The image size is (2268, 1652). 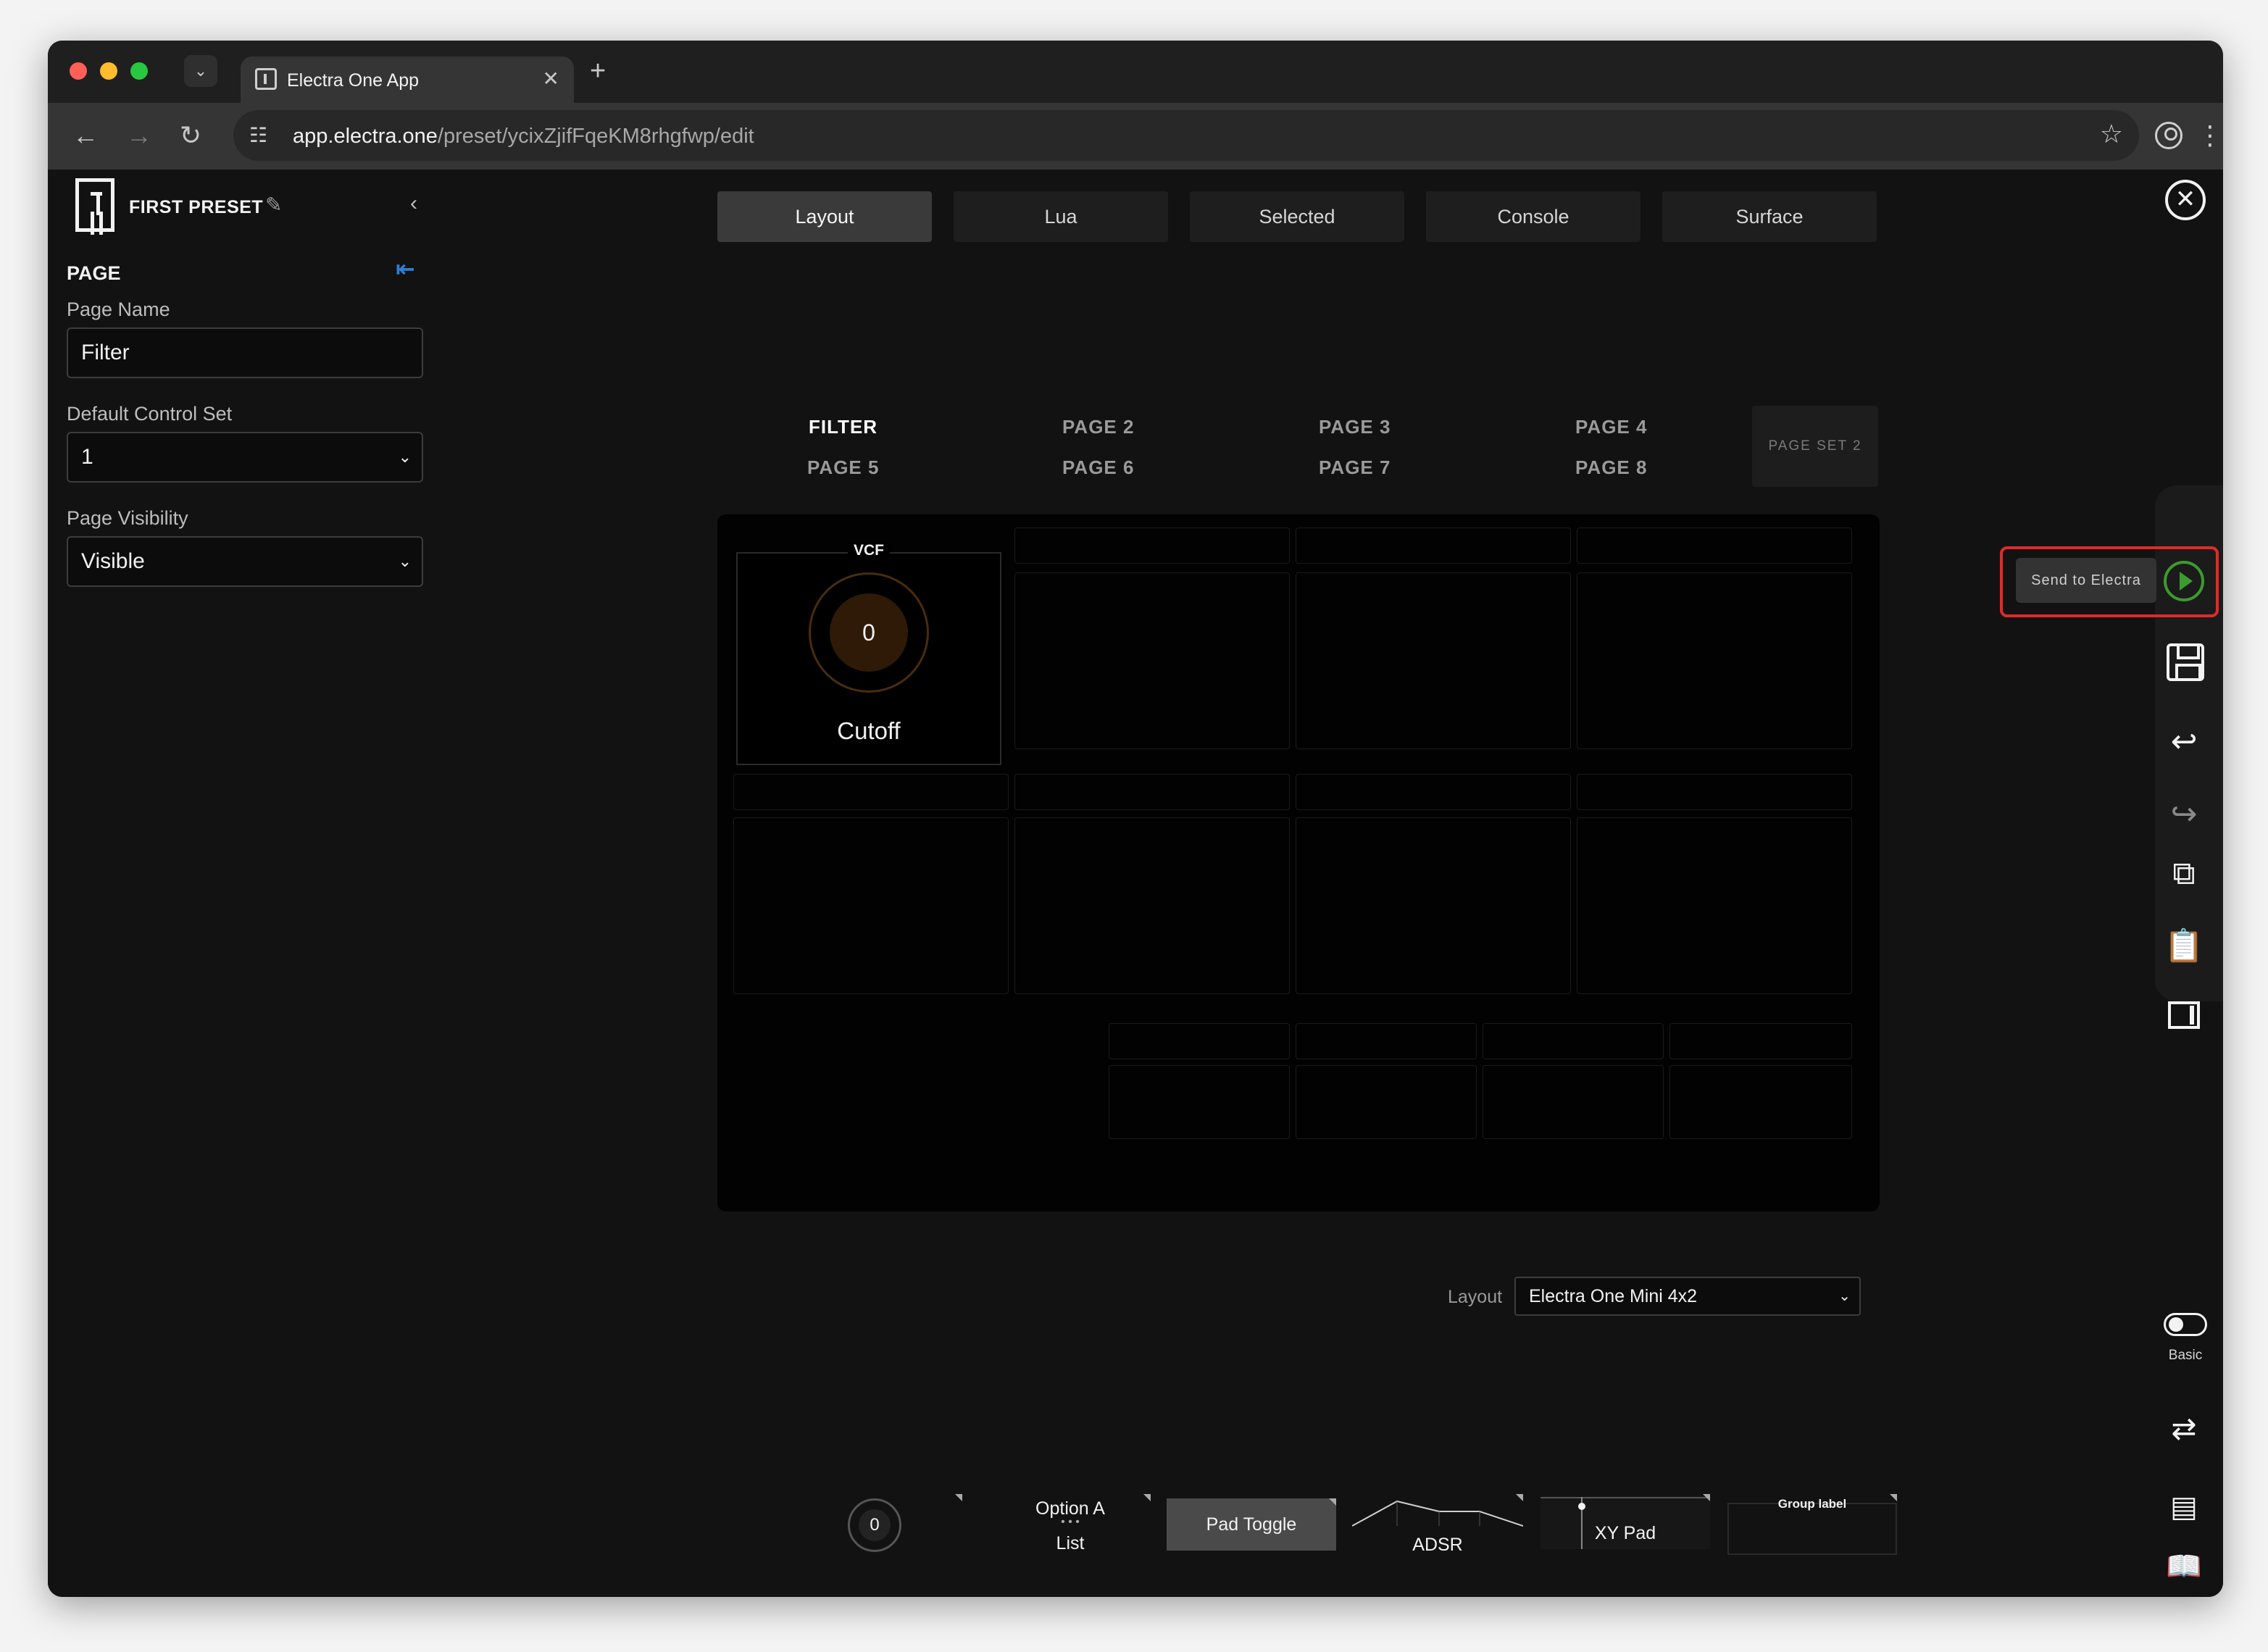 What do you see at coordinates (1812, 1525) in the screenshot?
I see `palette-group: Group label` at bounding box center [1812, 1525].